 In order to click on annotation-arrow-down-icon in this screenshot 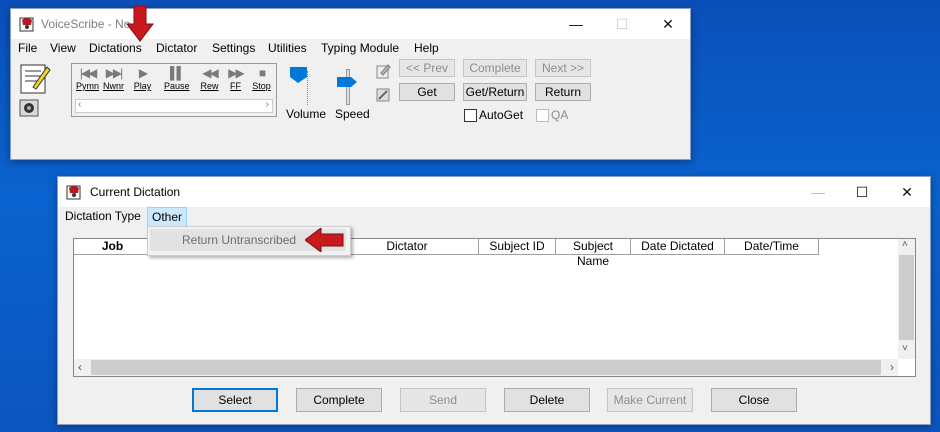, I will do `click(140, 24)`.